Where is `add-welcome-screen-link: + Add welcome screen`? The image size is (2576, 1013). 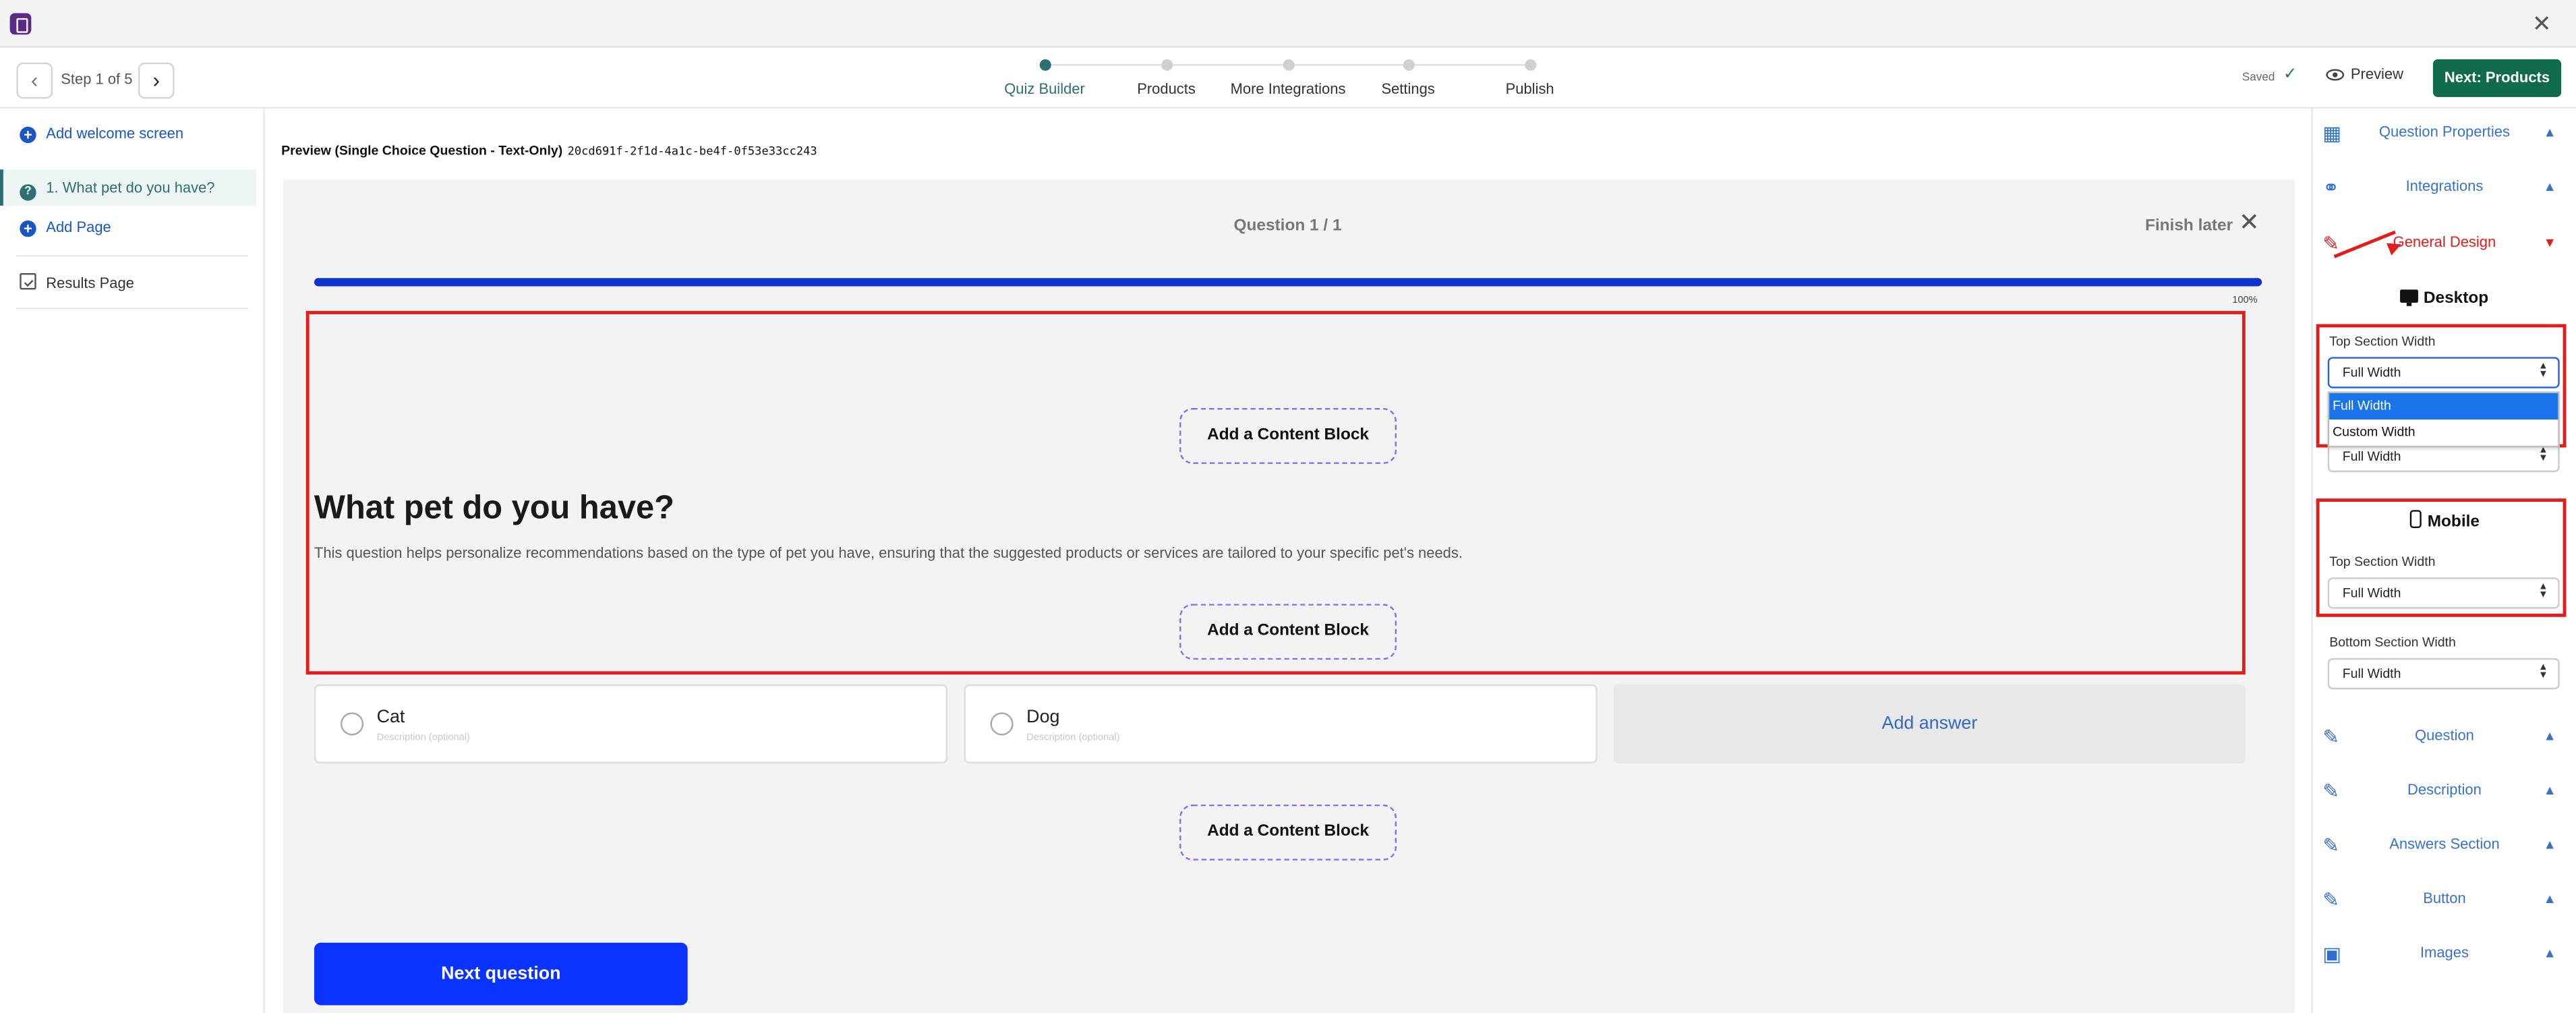
add-welcome-screen-link: + Add welcome screen is located at coordinates (102, 134).